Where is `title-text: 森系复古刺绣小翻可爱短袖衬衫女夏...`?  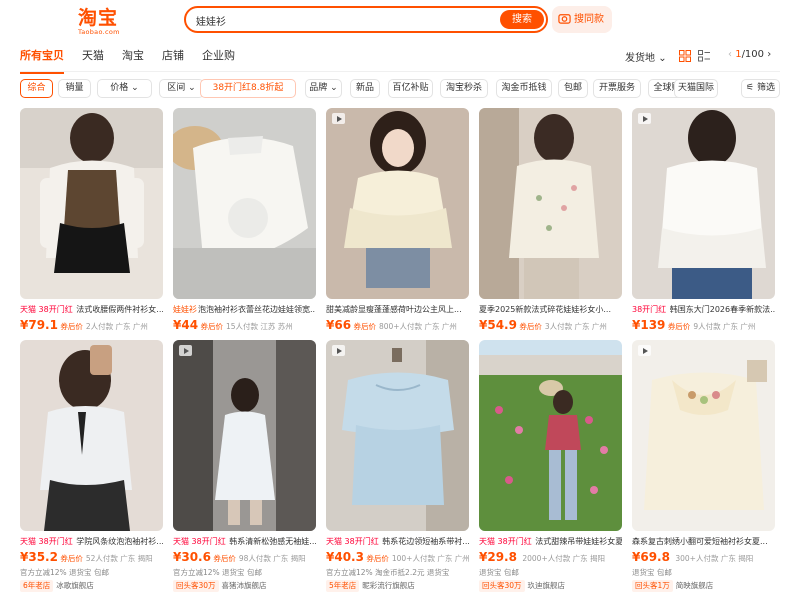 title-text: 森系复古刺绣小翻可爱短袖衬衫女夏... is located at coordinates (700, 541).